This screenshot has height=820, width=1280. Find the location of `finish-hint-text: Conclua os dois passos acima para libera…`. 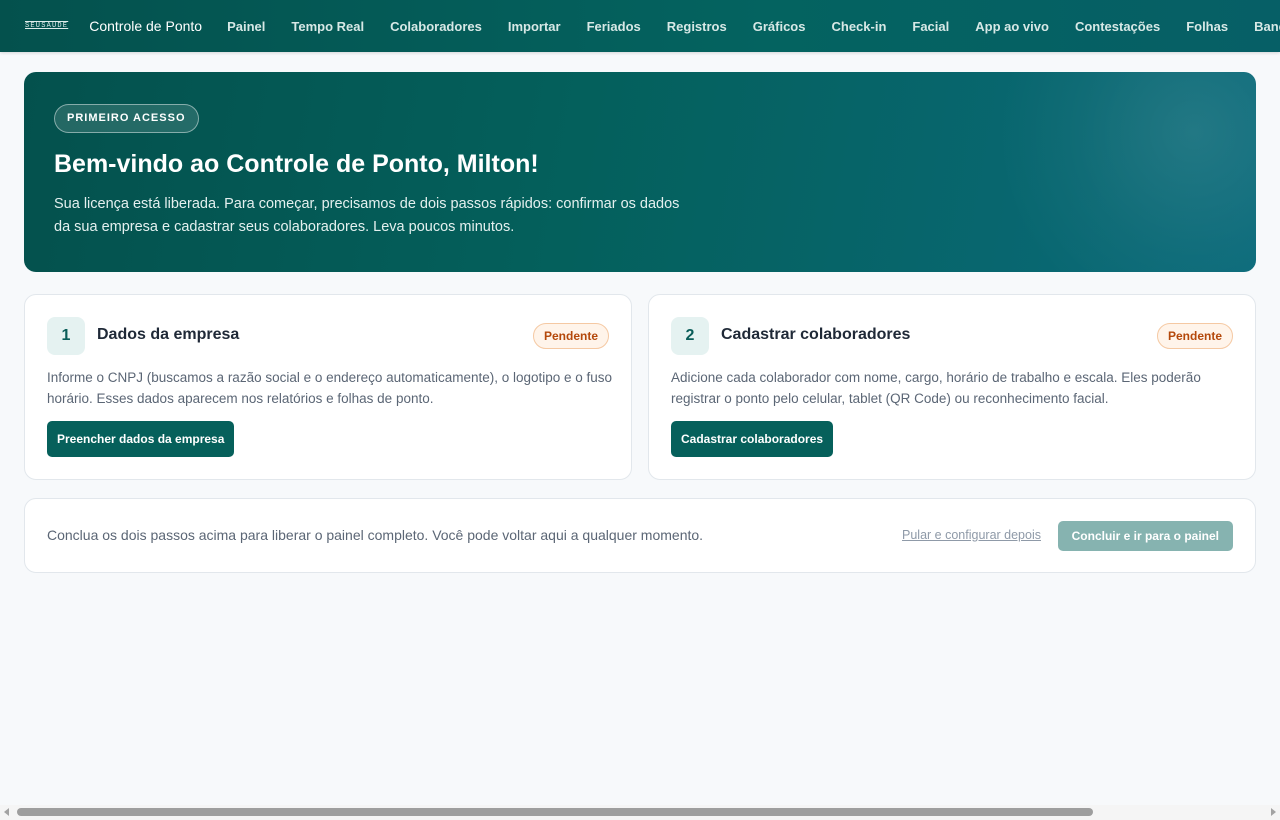

finish-hint-text: Conclua os dois passos acima para libera… is located at coordinates (375, 535).